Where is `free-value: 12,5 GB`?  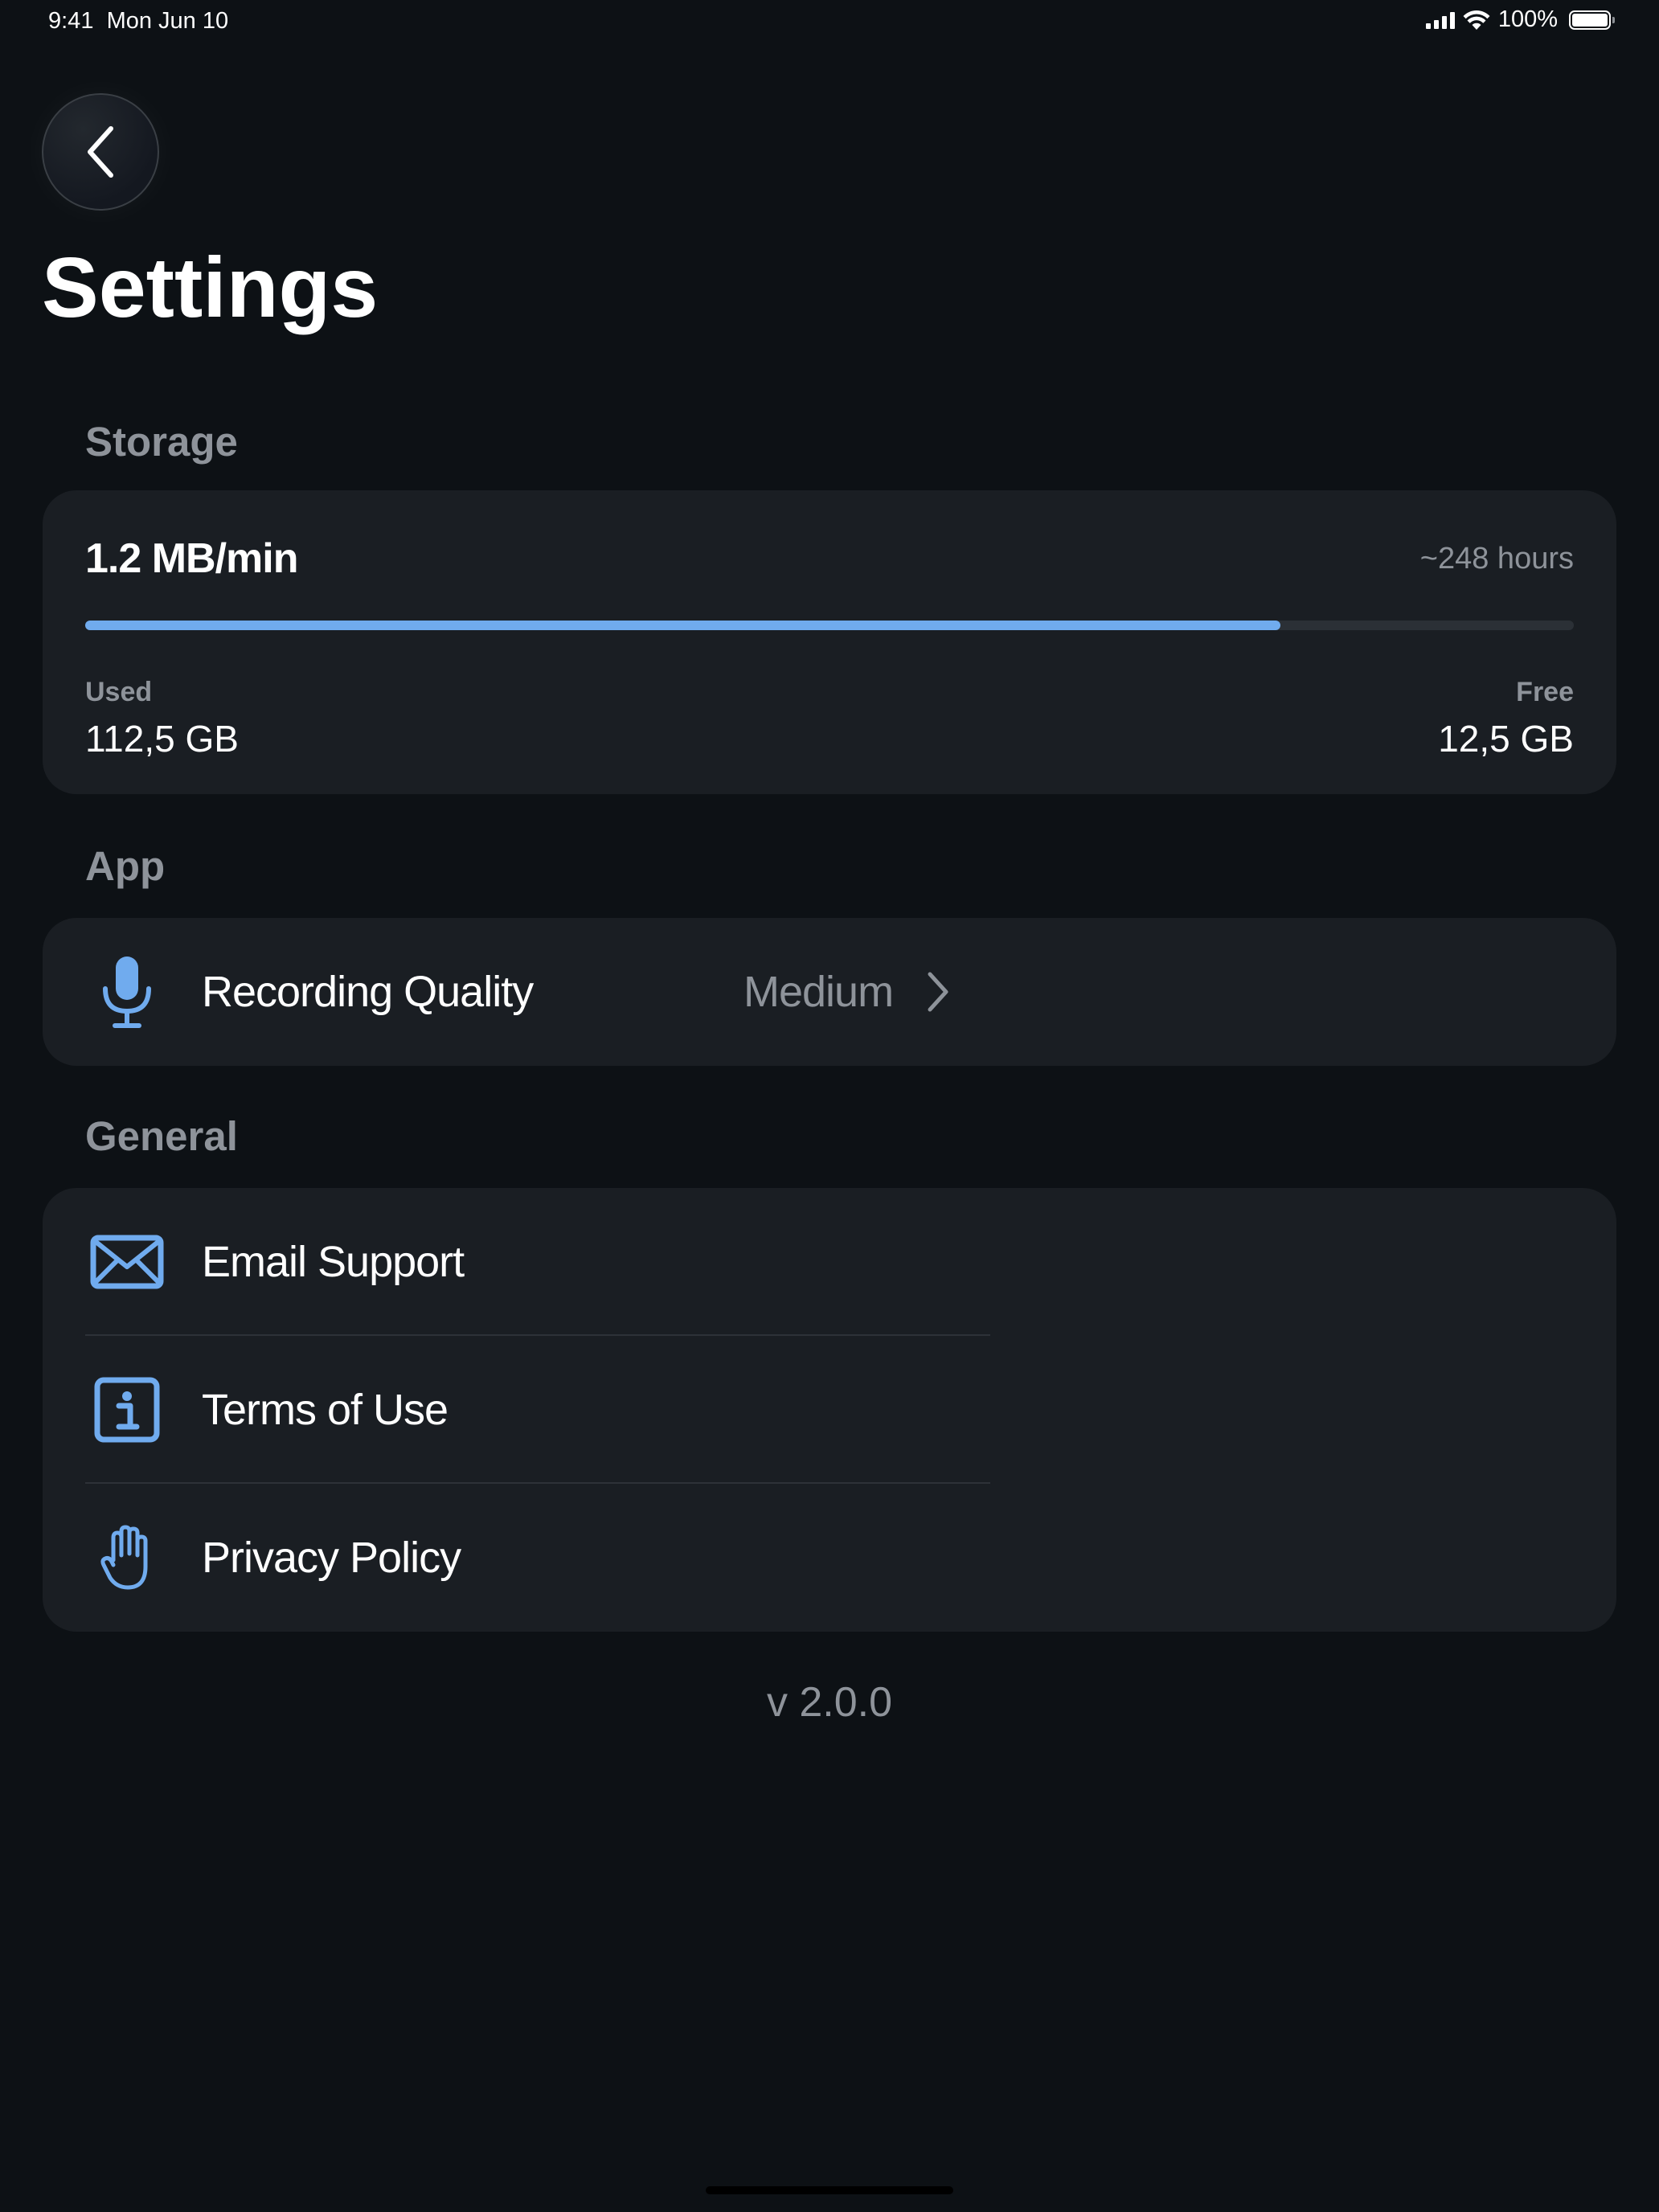
free-value: 12,5 GB is located at coordinates (1506, 739).